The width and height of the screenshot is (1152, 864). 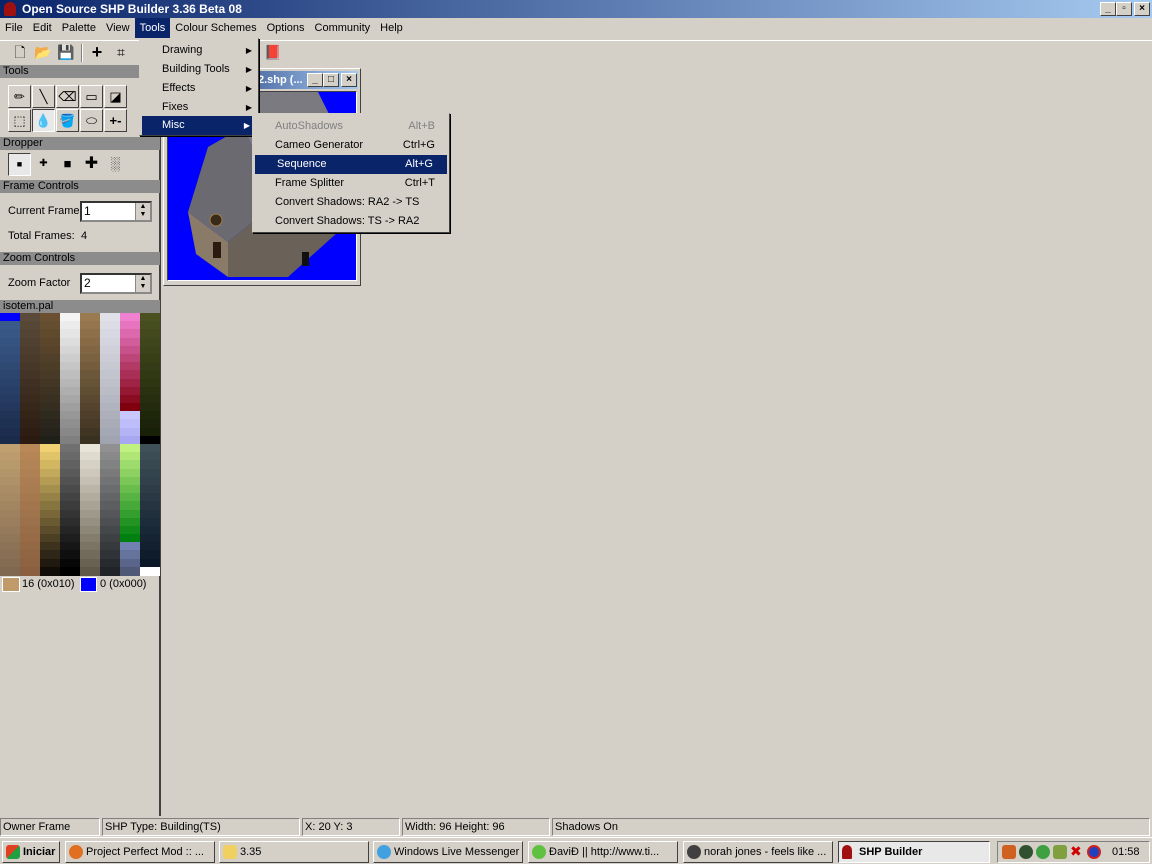 What do you see at coordinates (87, 211) in the screenshot?
I see `current-frame-value: 1` at bounding box center [87, 211].